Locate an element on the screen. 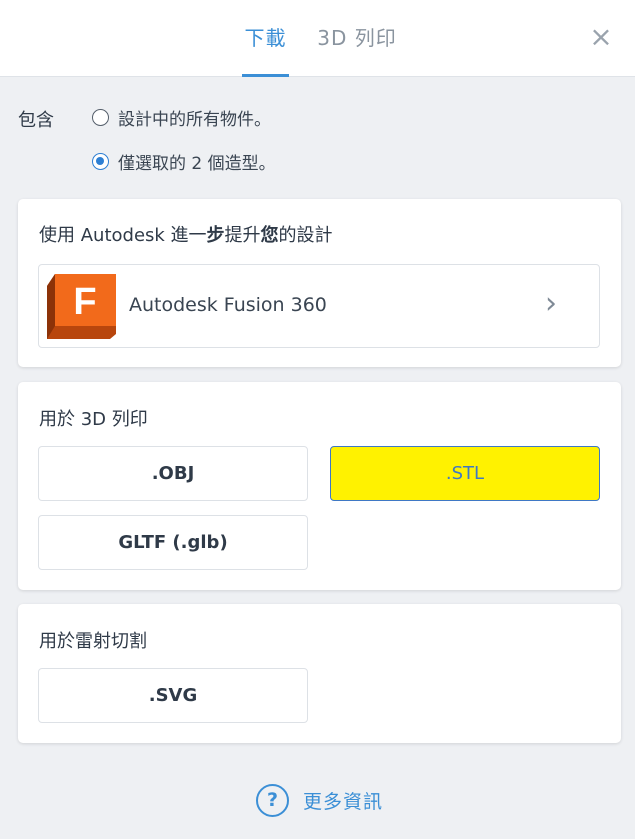 This screenshot has width=635, height=839. tab-download: 下載 is located at coordinates (265, 49).